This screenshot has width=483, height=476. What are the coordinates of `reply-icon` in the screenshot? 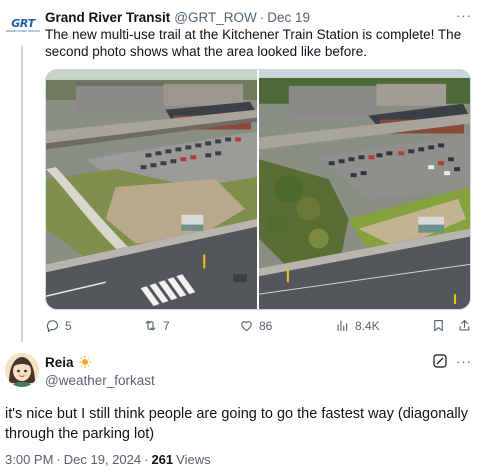 It's located at (52, 326).